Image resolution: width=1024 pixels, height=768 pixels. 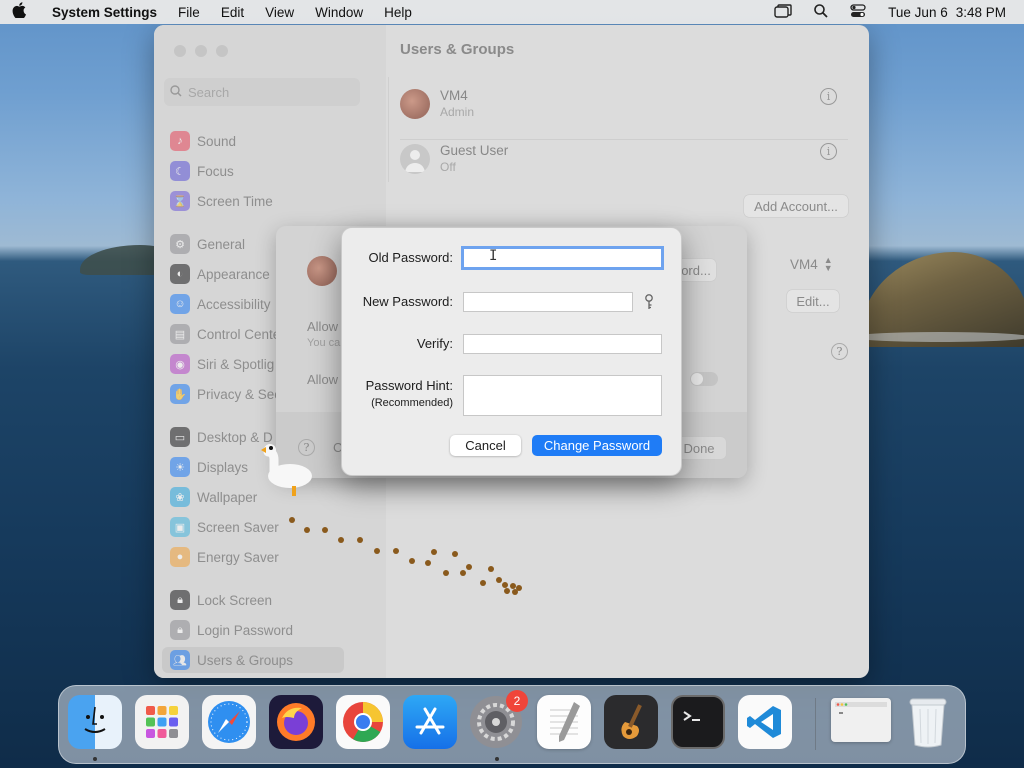 What do you see at coordinates (839, 351) in the screenshot?
I see `help-button: ?` at bounding box center [839, 351].